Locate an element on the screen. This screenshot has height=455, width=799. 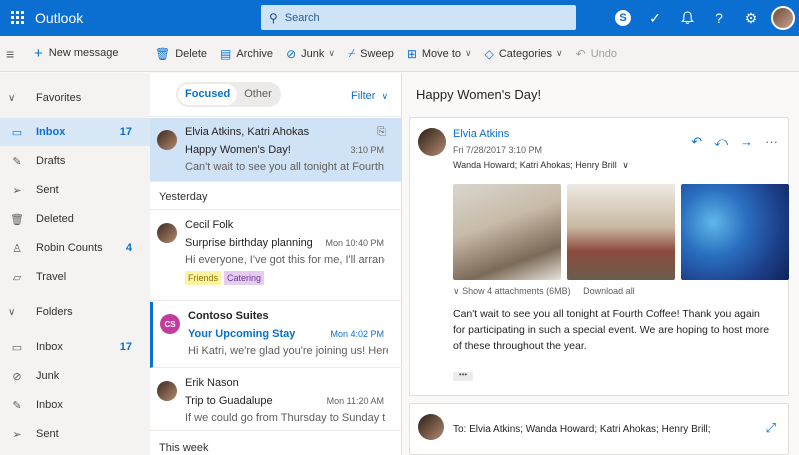
hamburger-icon: ≡ is located at coordinates (10, 54).